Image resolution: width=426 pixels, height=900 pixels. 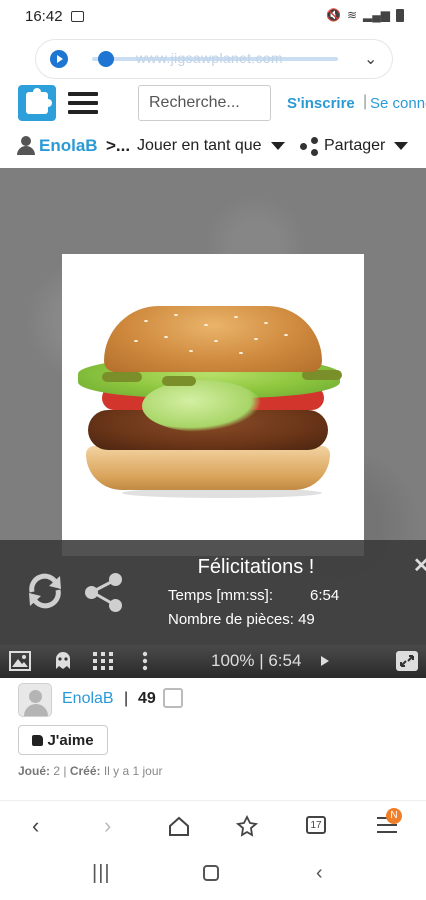 What do you see at coordinates (83, 103) in the screenshot?
I see `menu-icon` at bounding box center [83, 103].